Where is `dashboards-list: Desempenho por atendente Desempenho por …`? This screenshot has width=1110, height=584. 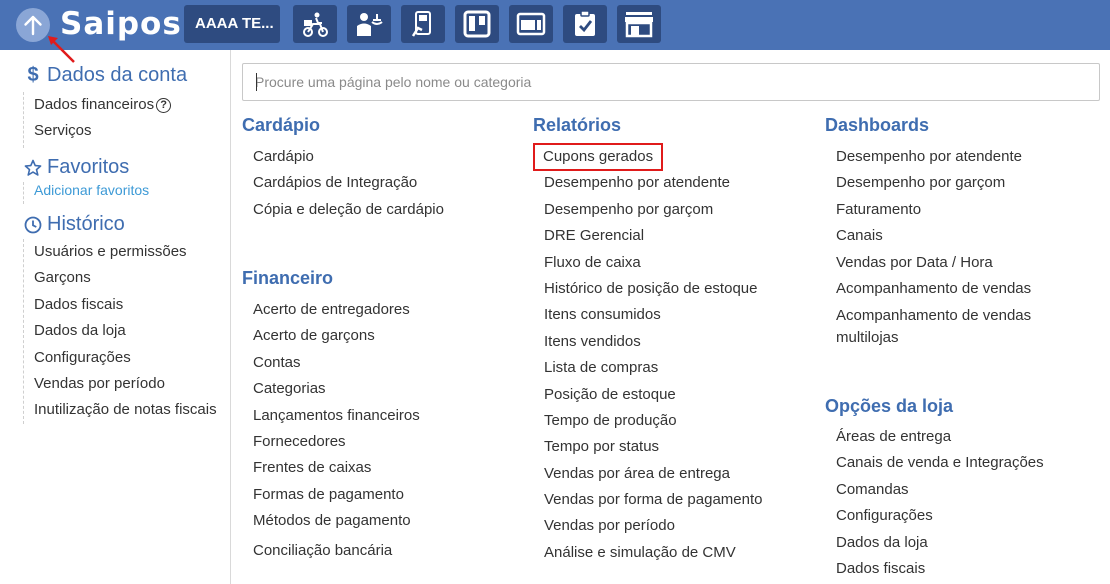
dashboards-list: Desempenho por atendente Desempenho por … is located at coordinates (956, 248).